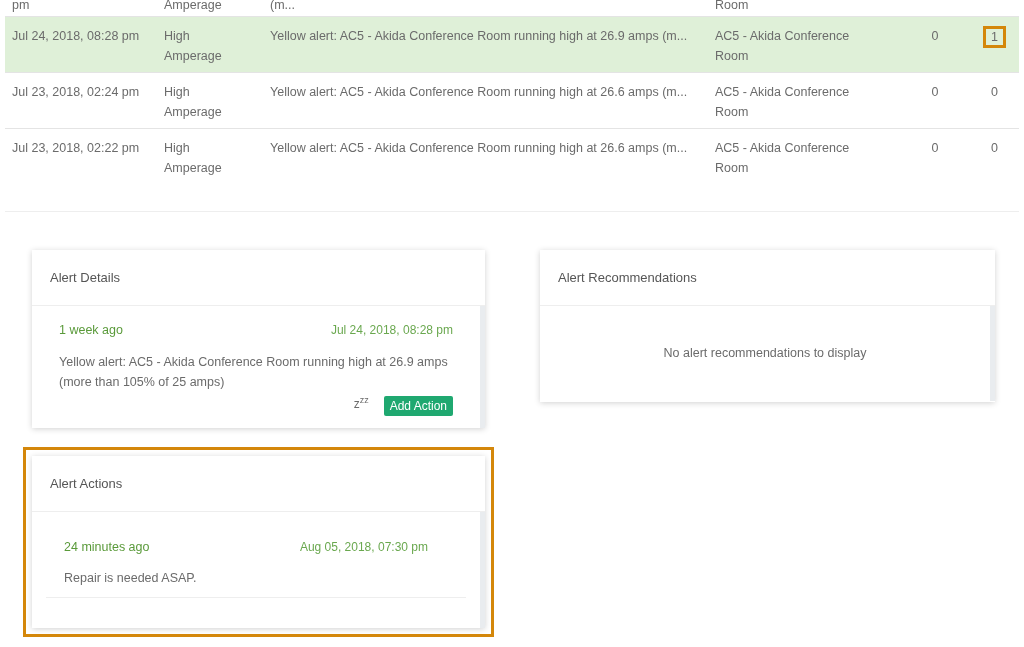 The image size is (1024, 647). Describe the element at coordinates (131, 578) in the screenshot. I see `action-text: Repair is needed ASAP.` at that location.